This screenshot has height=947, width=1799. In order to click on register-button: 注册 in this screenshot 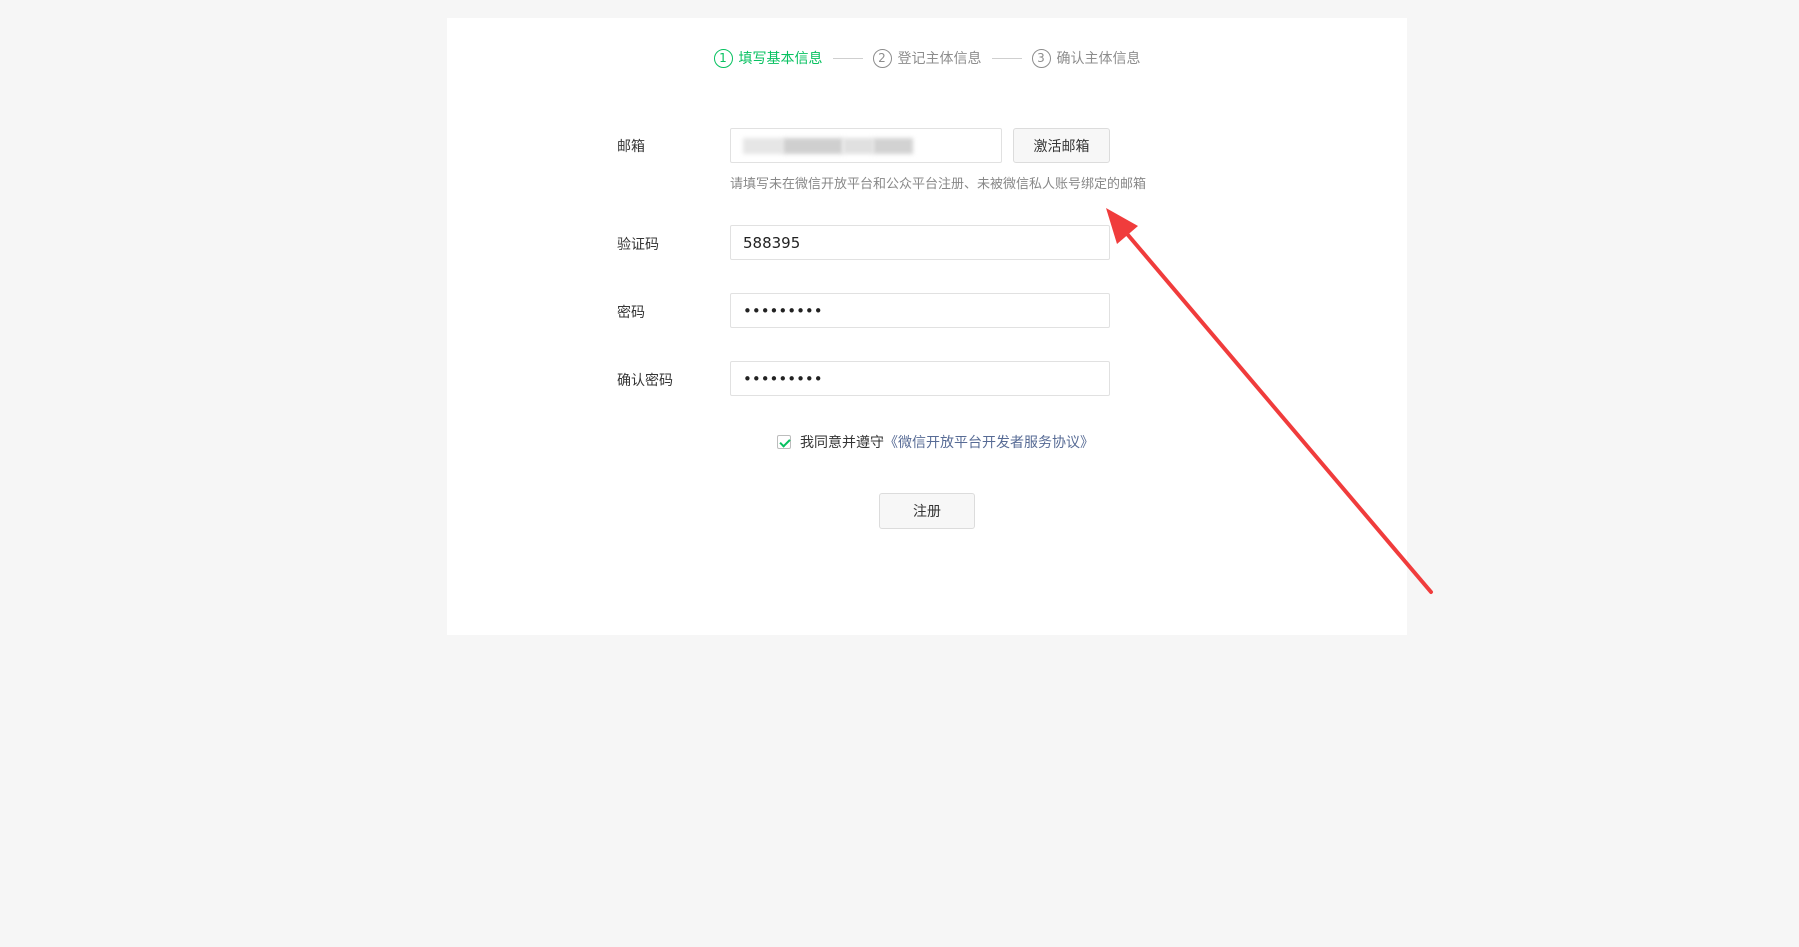, I will do `click(927, 511)`.